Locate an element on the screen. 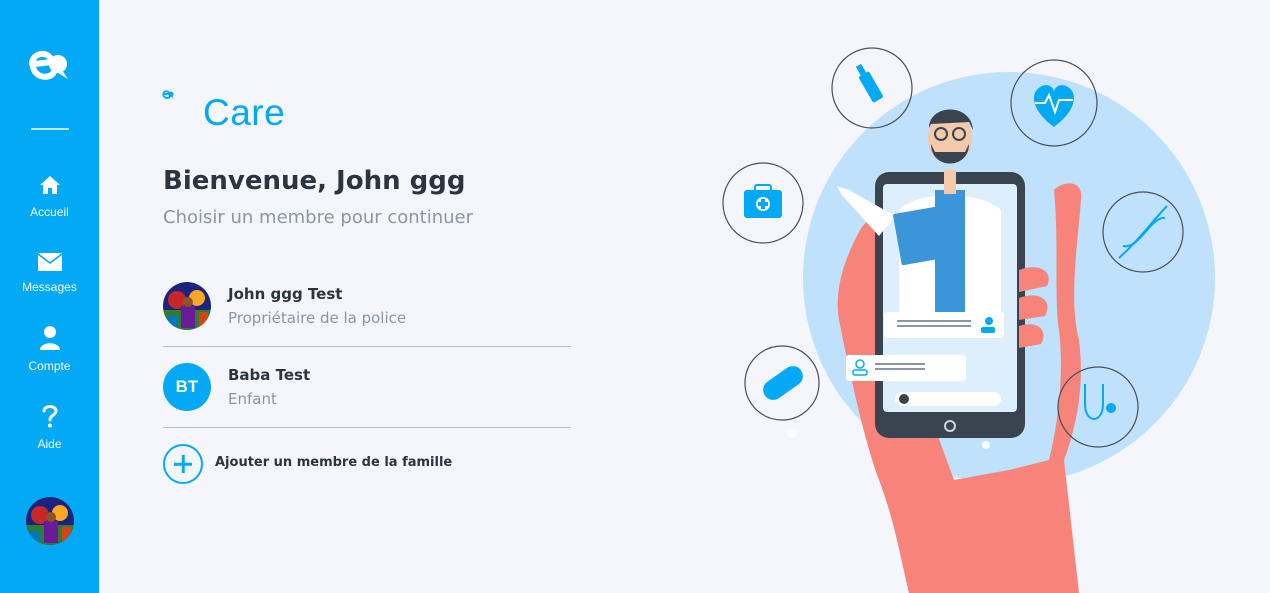  sidebar-item-label: Aide is located at coordinates (49, 444).